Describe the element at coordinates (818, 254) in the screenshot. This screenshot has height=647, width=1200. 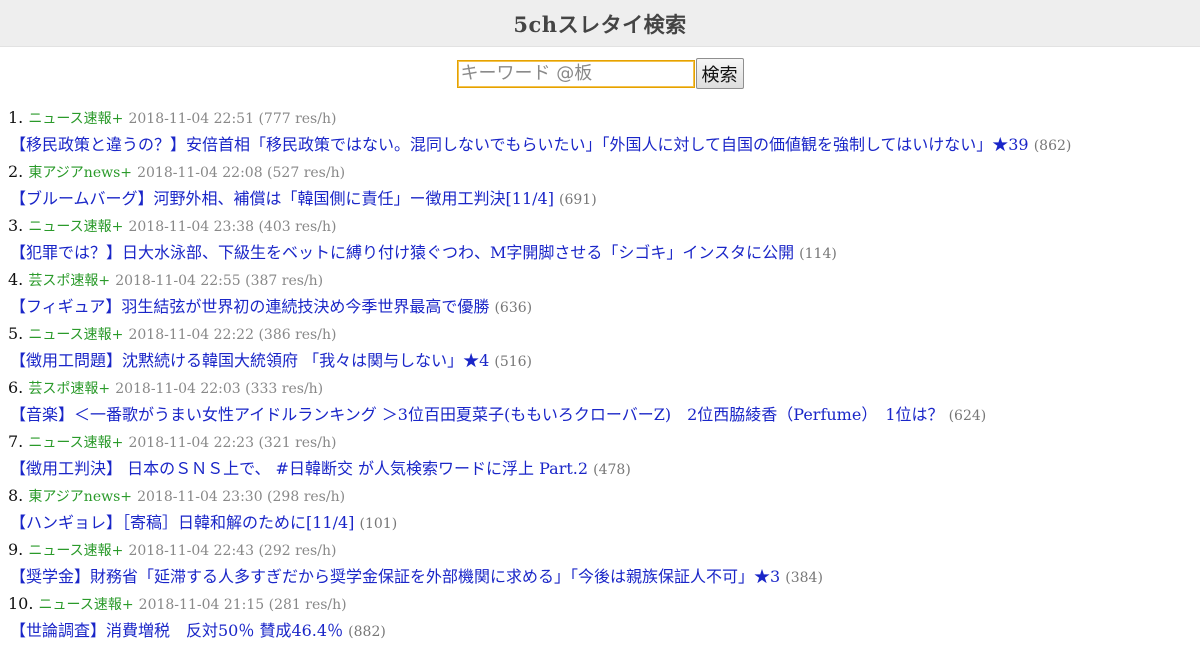
I see `response-count: (114)` at that location.